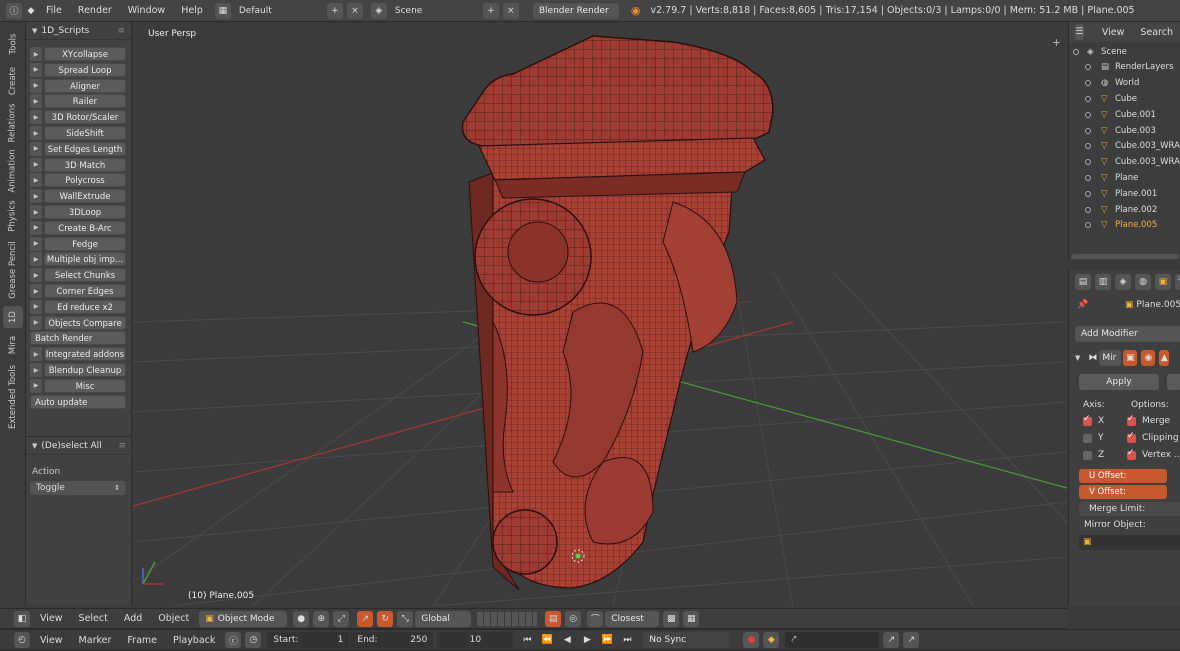 The height and width of the screenshot is (651, 1180). Describe the element at coordinates (354, 10) in the screenshot. I see `layout-close-icon: ×` at that location.